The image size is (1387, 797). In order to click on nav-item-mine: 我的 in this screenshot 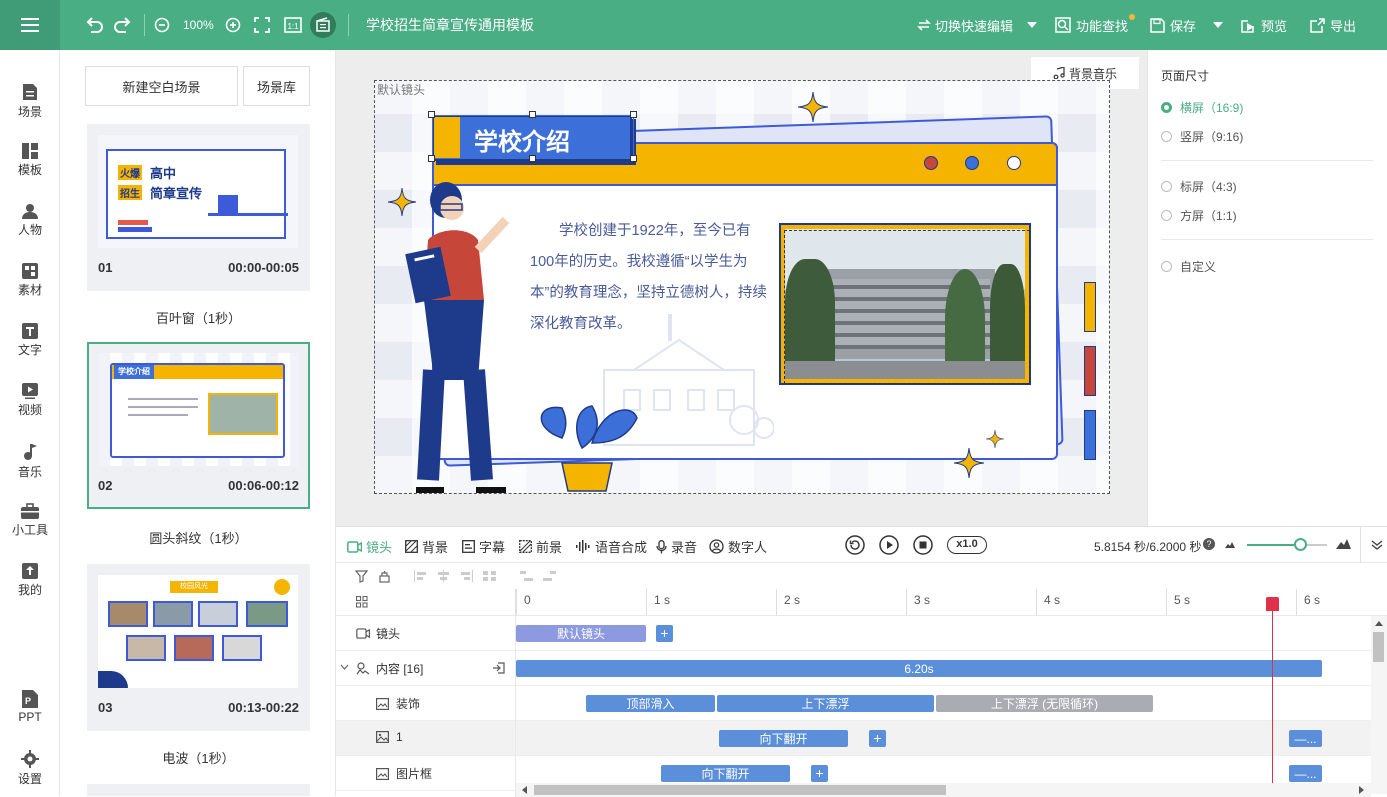, I will do `click(30, 580)`.